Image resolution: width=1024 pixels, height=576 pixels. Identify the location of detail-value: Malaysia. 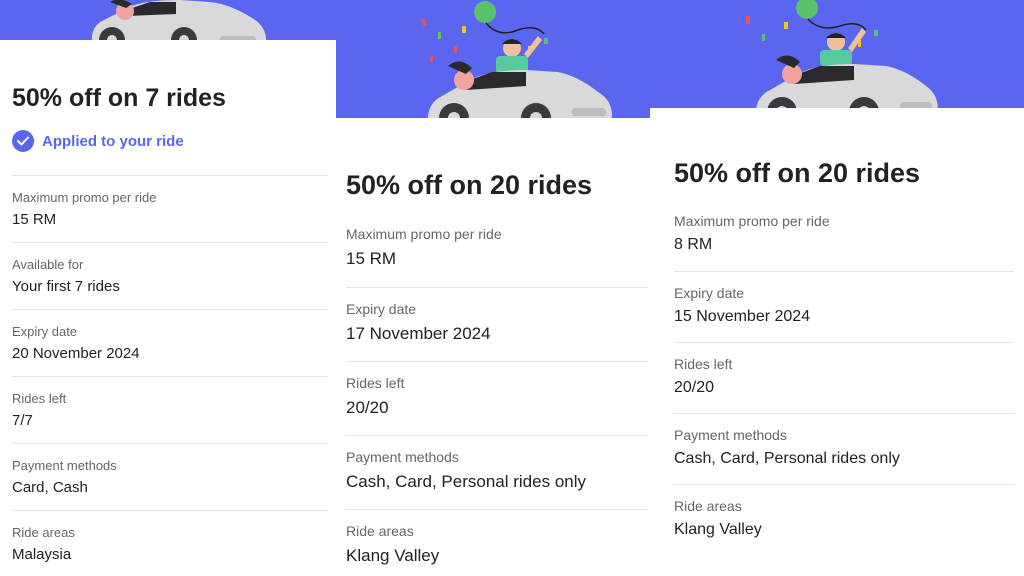
(42, 554).